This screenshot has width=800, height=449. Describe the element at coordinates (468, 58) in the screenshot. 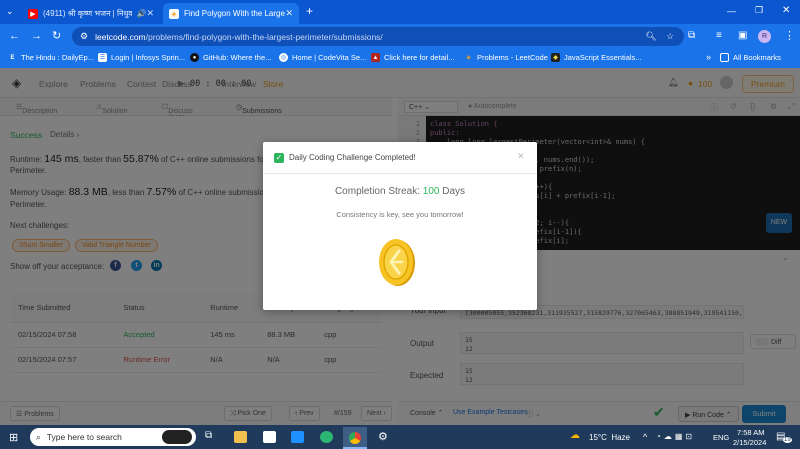

I see `leetcode-icon: ◈` at that location.